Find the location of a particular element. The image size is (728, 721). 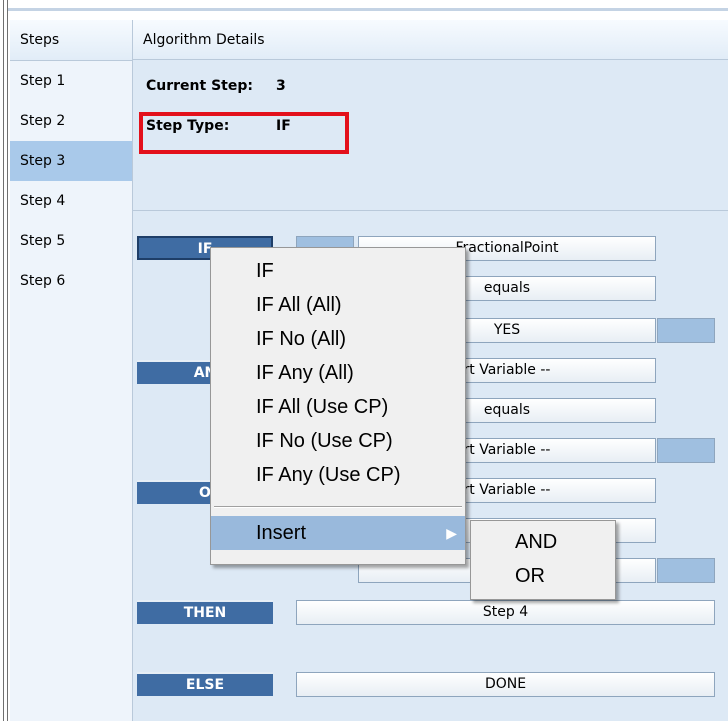

menu-item-if-any-all: IF Any (All) is located at coordinates (338, 373).